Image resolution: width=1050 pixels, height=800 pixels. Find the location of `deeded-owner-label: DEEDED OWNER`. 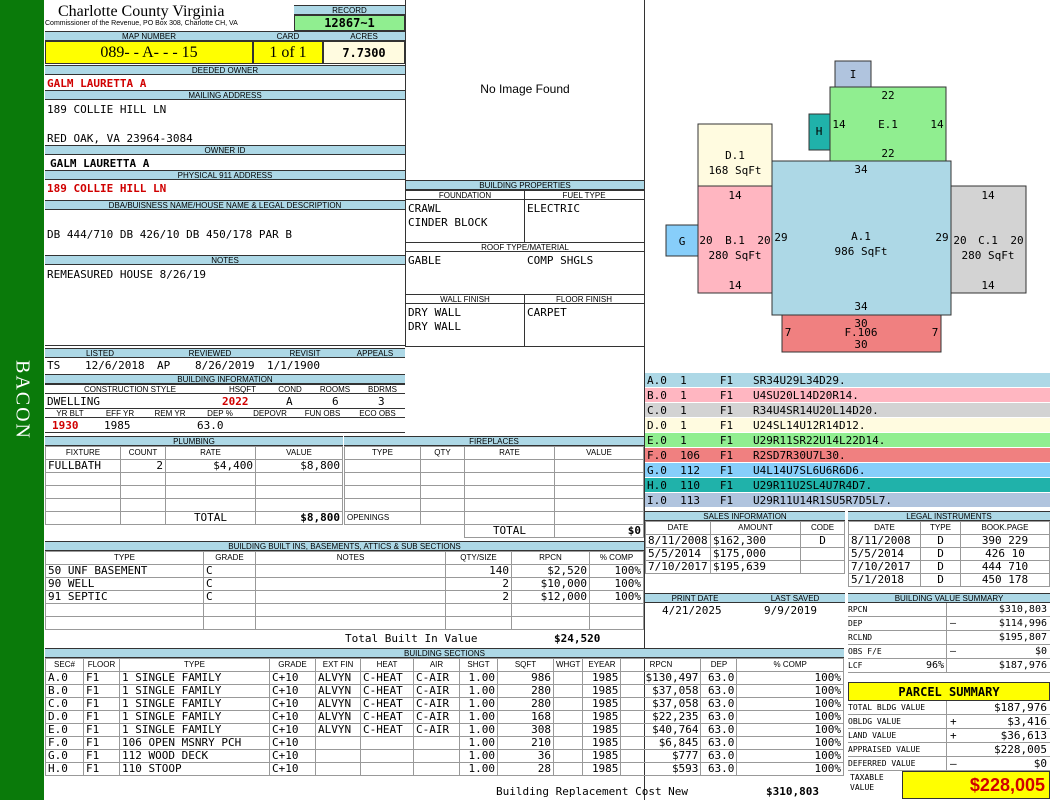

deeded-owner-label: DEEDED OWNER is located at coordinates (225, 70).